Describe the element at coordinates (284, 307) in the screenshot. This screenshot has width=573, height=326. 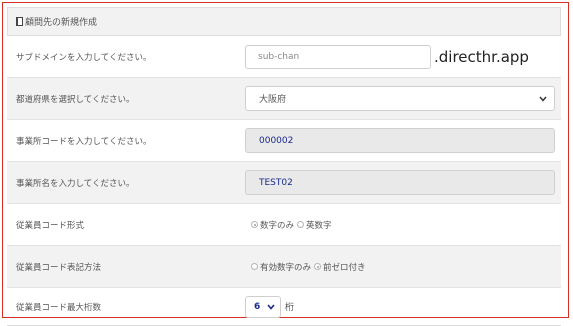
I see `max-digits-row: 従業員コード最大桁数 6 桁` at that location.